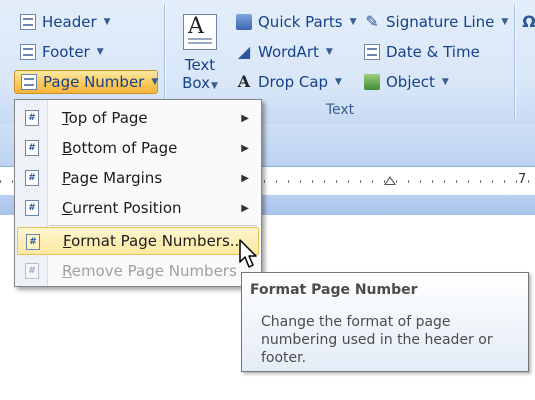 Image resolution: width=535 pixels, height=400 pixels. What do you see at coordinates (69, 22) in the screenshot?
I see `header-label: Header` at bounding box center [69, 22].